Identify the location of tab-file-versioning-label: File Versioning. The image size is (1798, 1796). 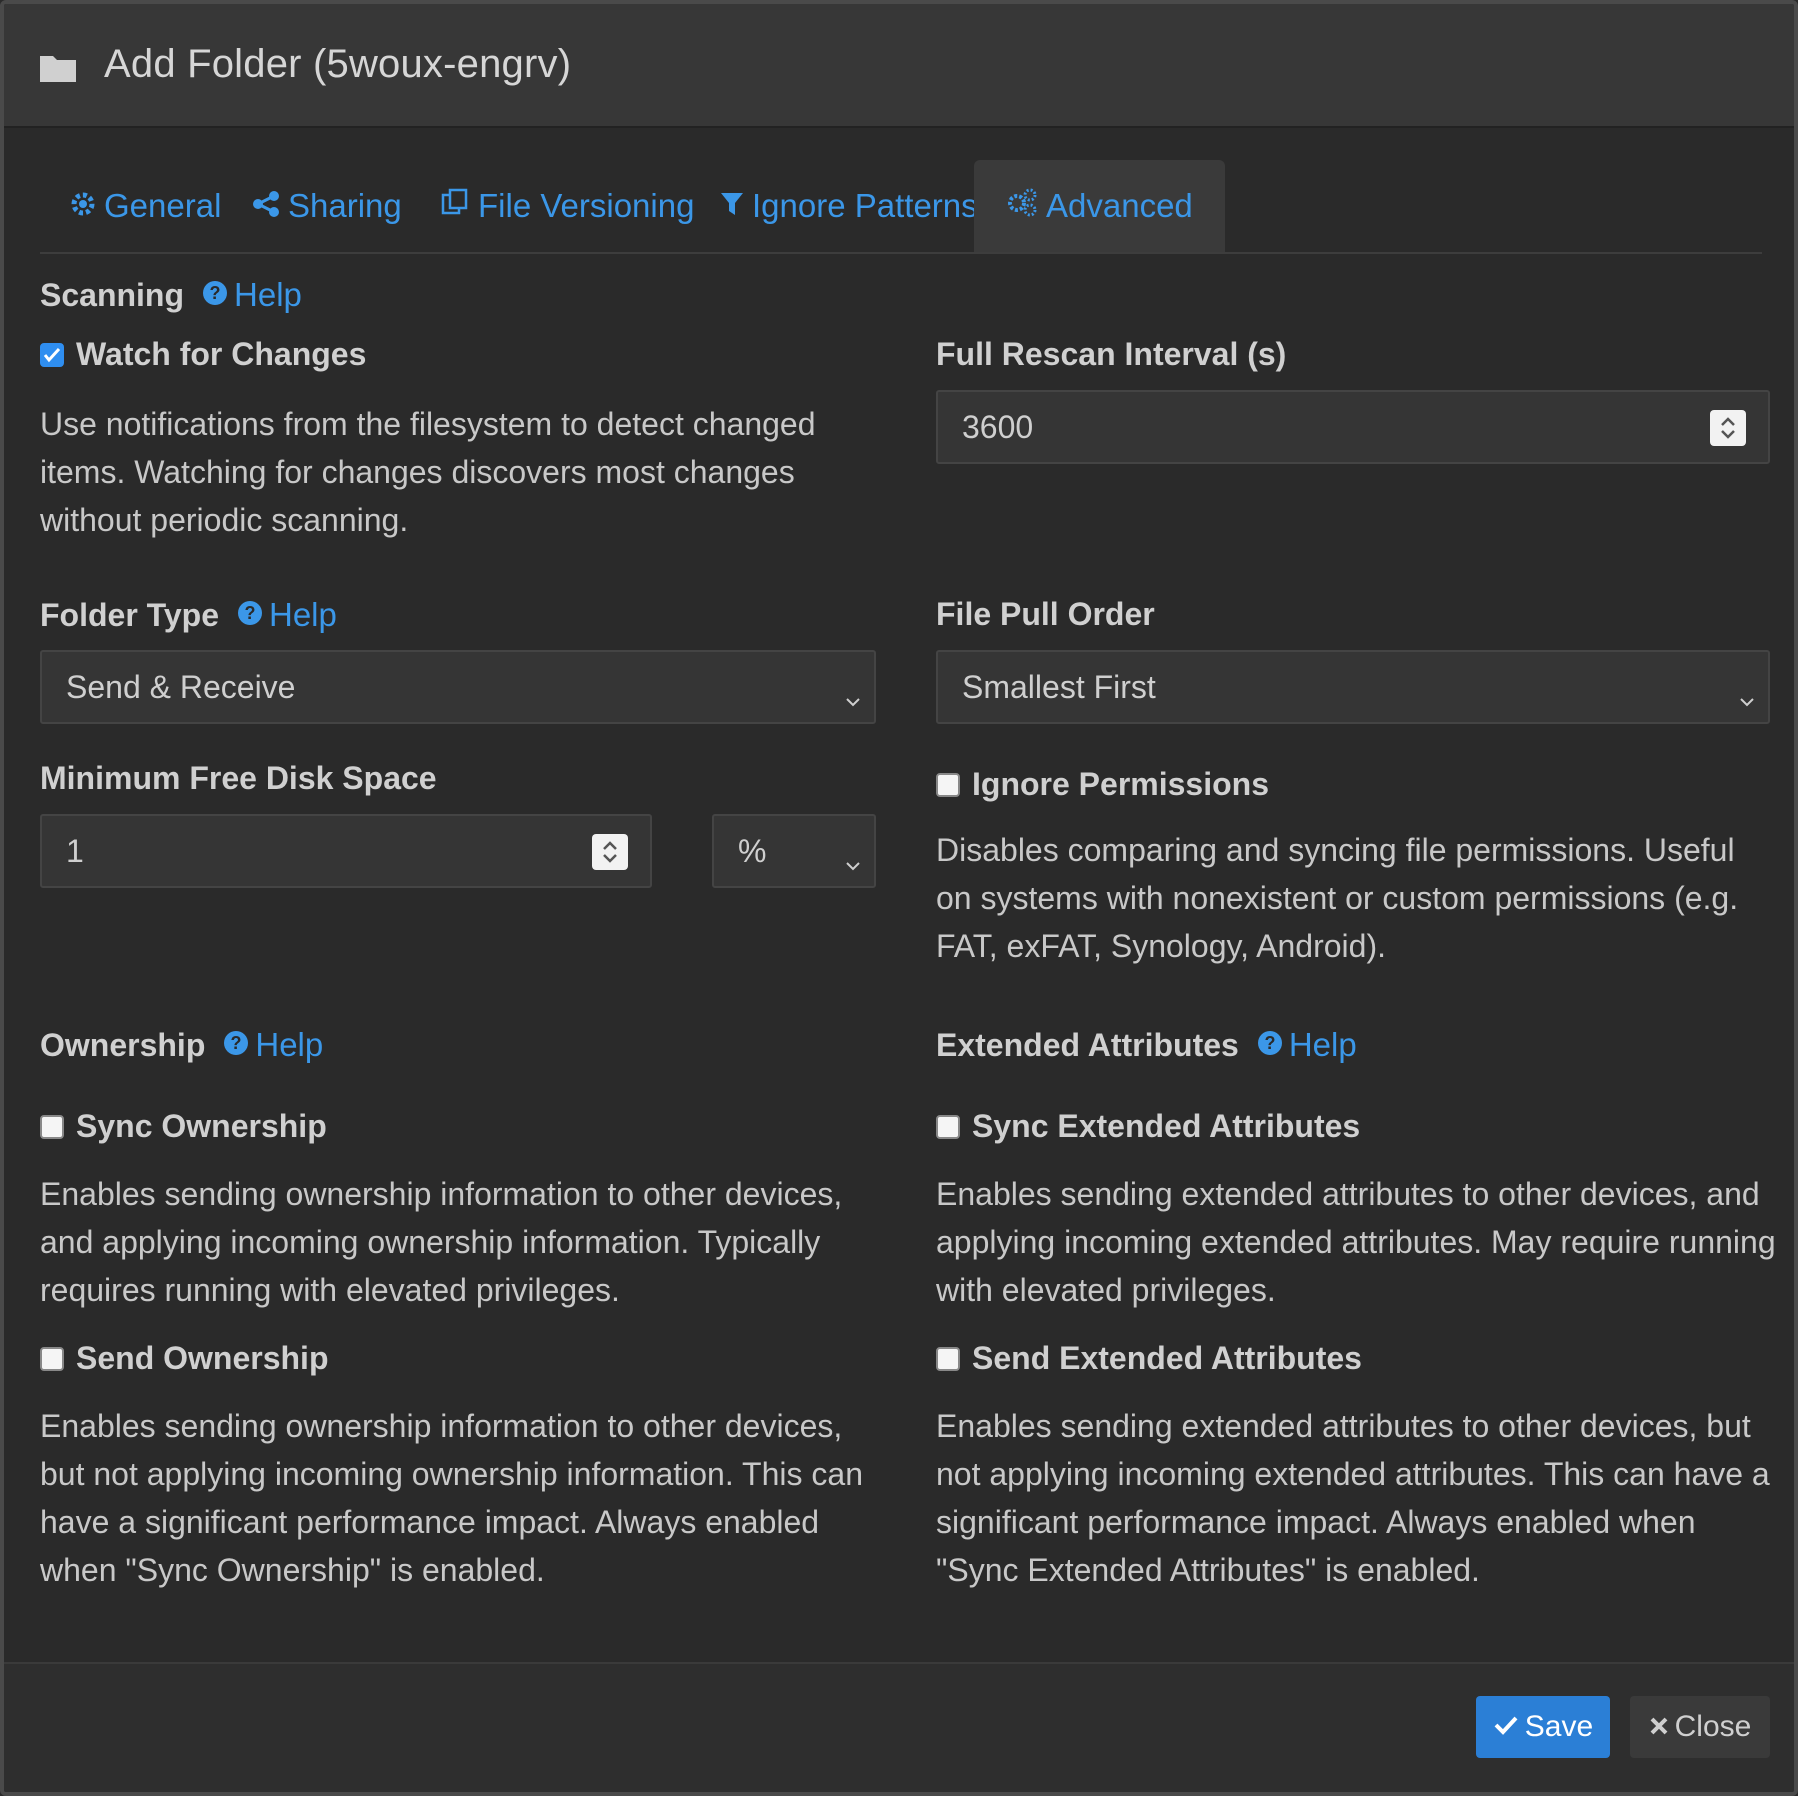
(586, 205).